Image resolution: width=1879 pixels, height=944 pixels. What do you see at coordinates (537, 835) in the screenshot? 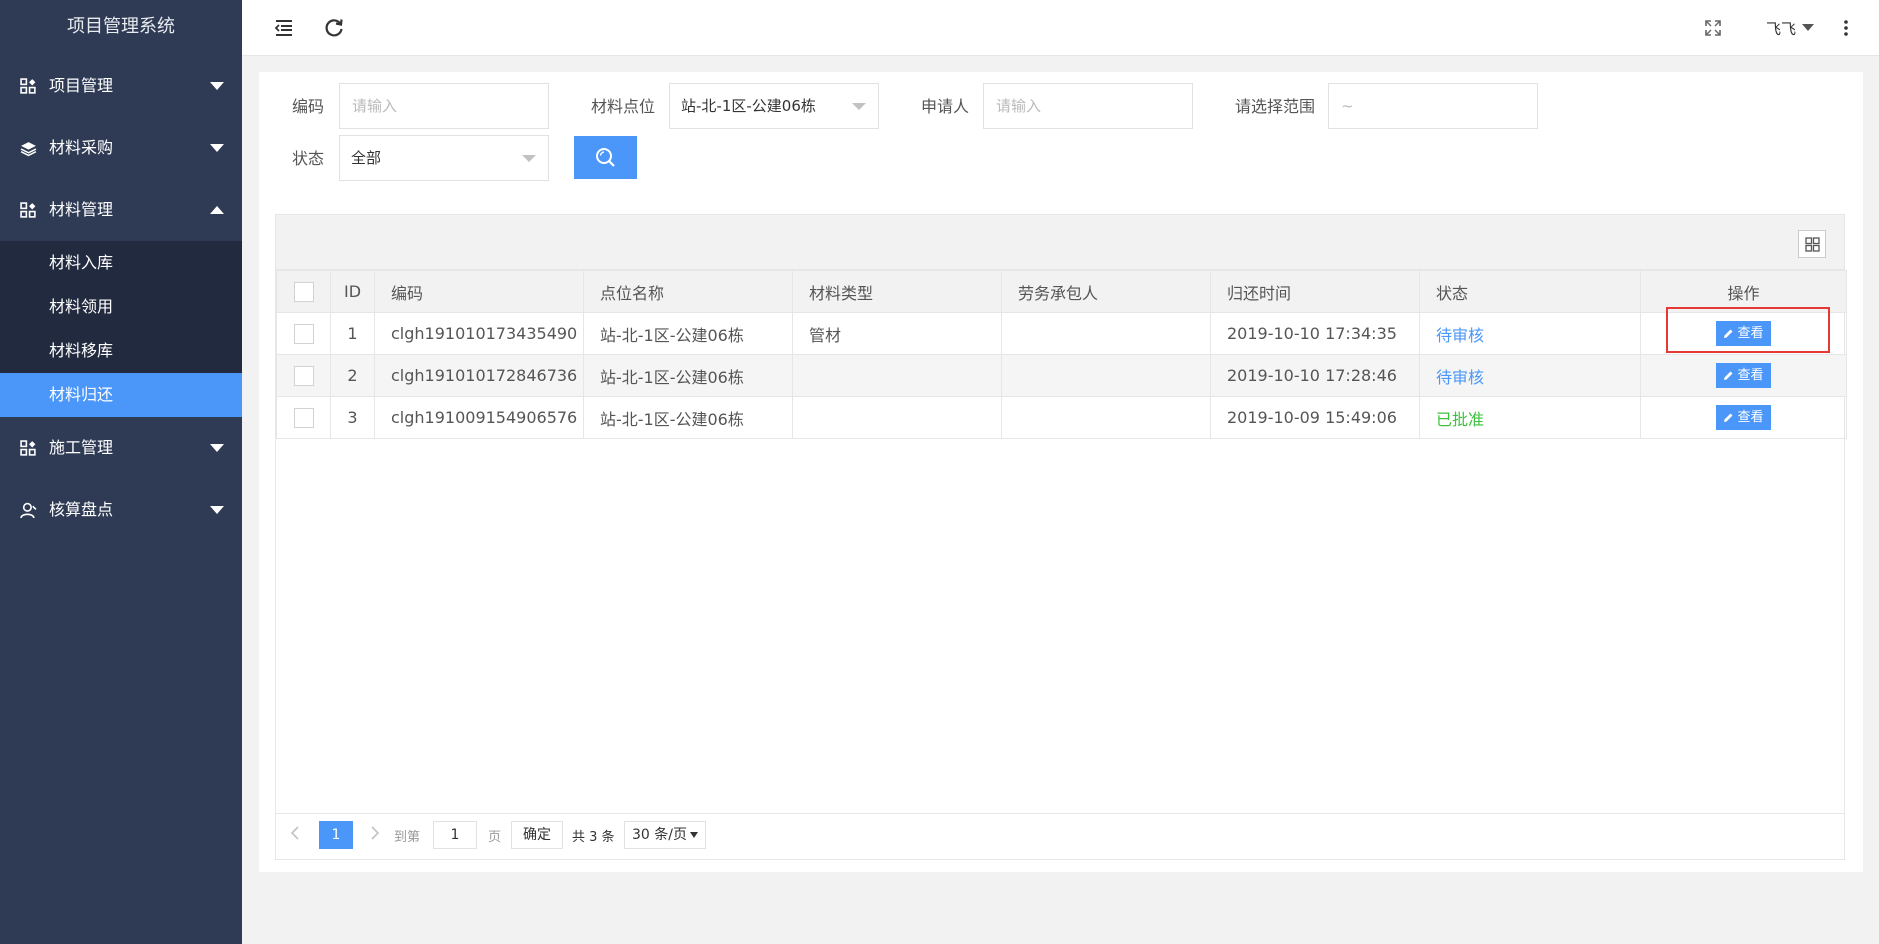
I see `goto-confirm-button: 确定` at bounding box center [537, 835].